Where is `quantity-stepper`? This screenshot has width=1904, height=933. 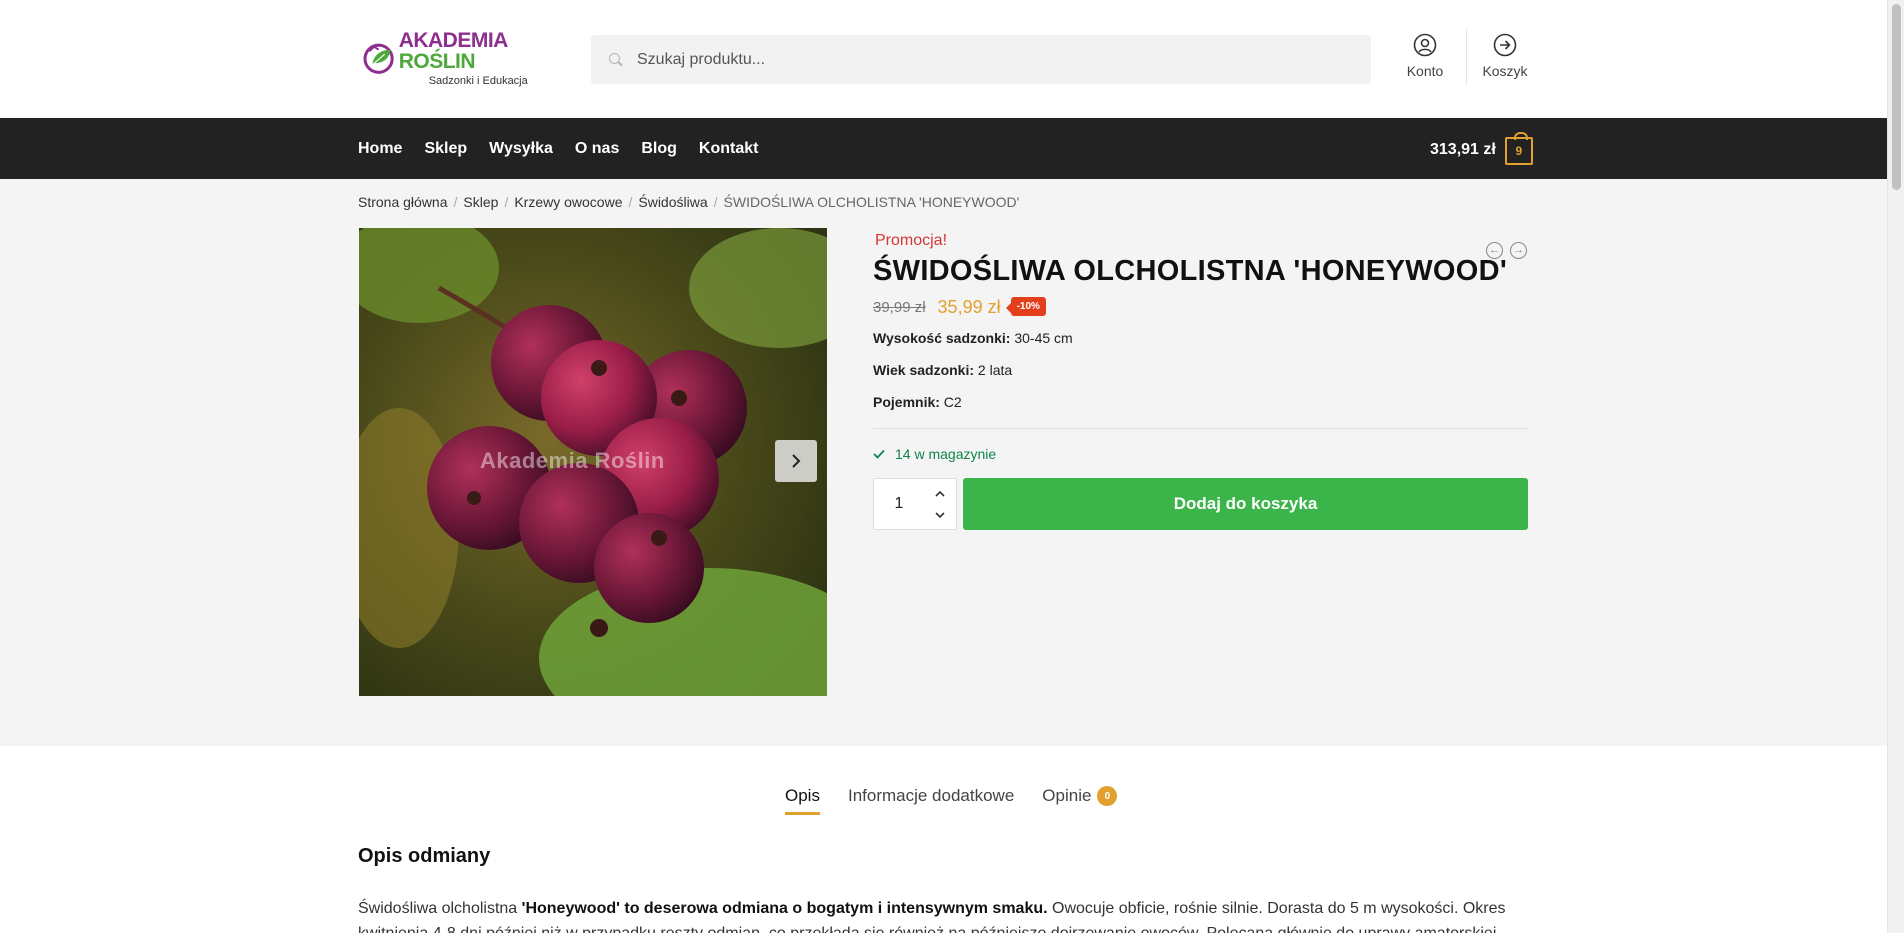
quantity-stepper is located at coordinates (915, 504).